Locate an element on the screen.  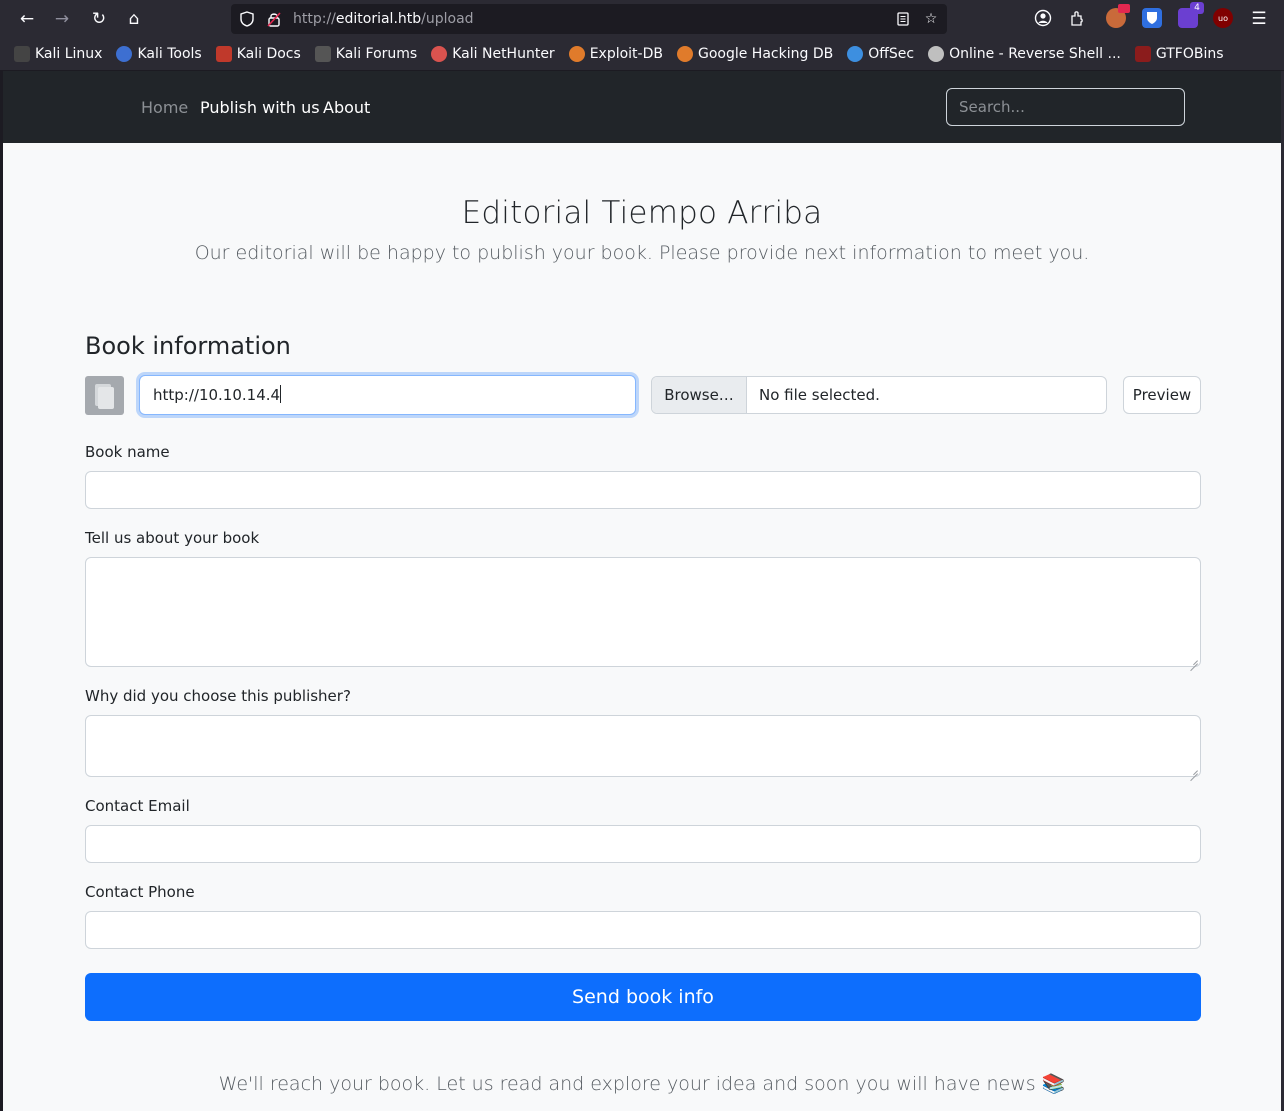
cover-file-input: Browse… No file selected. is located at coordinates (879, 395).